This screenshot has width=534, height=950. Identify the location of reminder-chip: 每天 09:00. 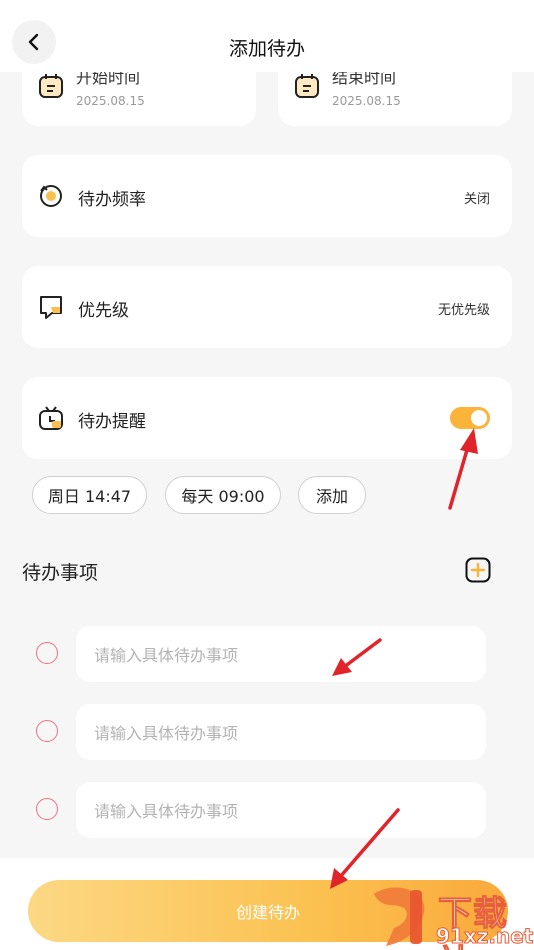
(223, 495).